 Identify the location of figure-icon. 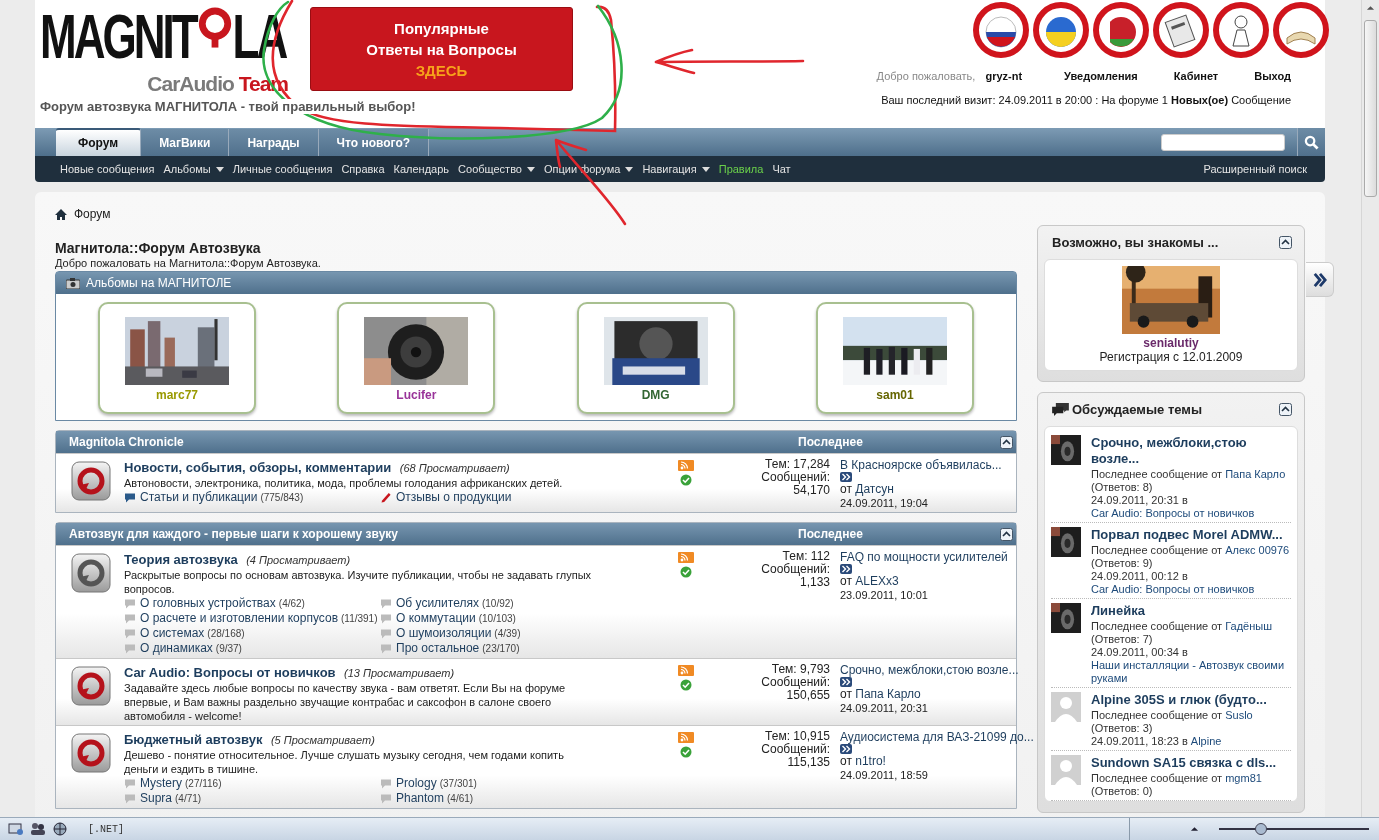
(1241, 30).